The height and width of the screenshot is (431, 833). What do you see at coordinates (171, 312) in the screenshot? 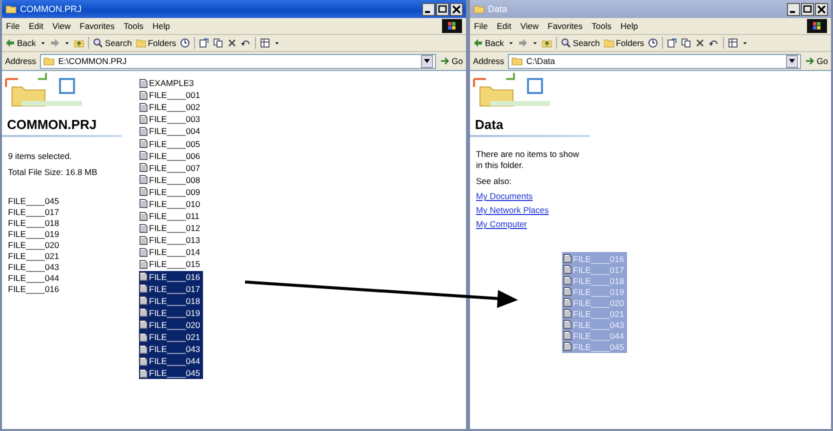
I see `file-list-row: FILE____019` at bounding box center [171, 312].